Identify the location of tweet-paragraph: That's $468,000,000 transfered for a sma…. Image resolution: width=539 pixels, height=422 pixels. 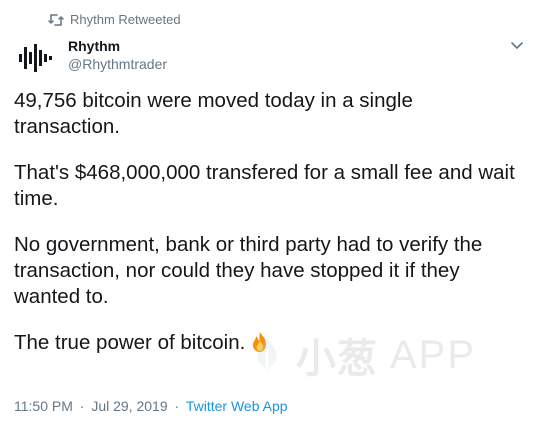
(264, 185).